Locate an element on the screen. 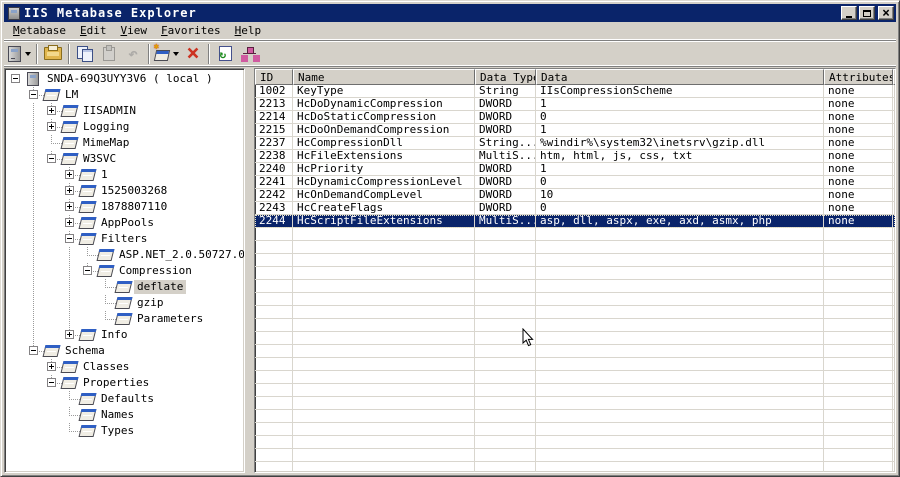 This screenshot has width=900, height=477. tree-item-label: gzip is located at coordinates (150, 303).